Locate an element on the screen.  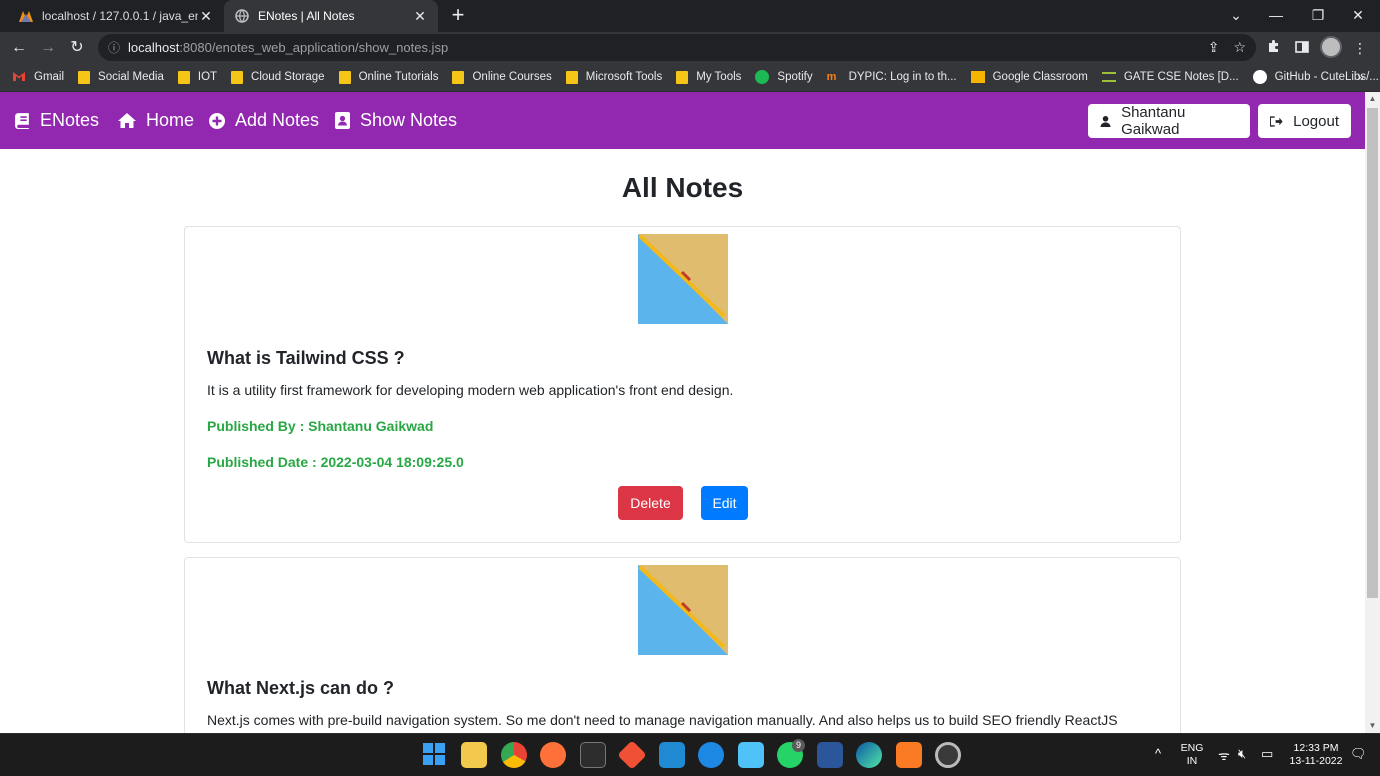
chrome-icon is located at coordinates (514, 755).